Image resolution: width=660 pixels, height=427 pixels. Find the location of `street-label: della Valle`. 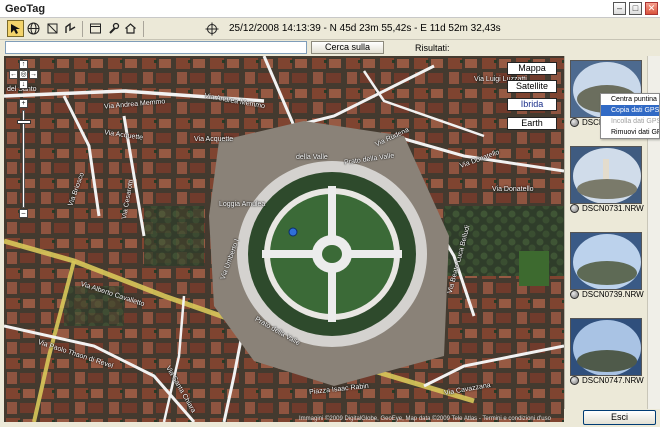

street-label: della Valle is located at coordinates (312, 157).